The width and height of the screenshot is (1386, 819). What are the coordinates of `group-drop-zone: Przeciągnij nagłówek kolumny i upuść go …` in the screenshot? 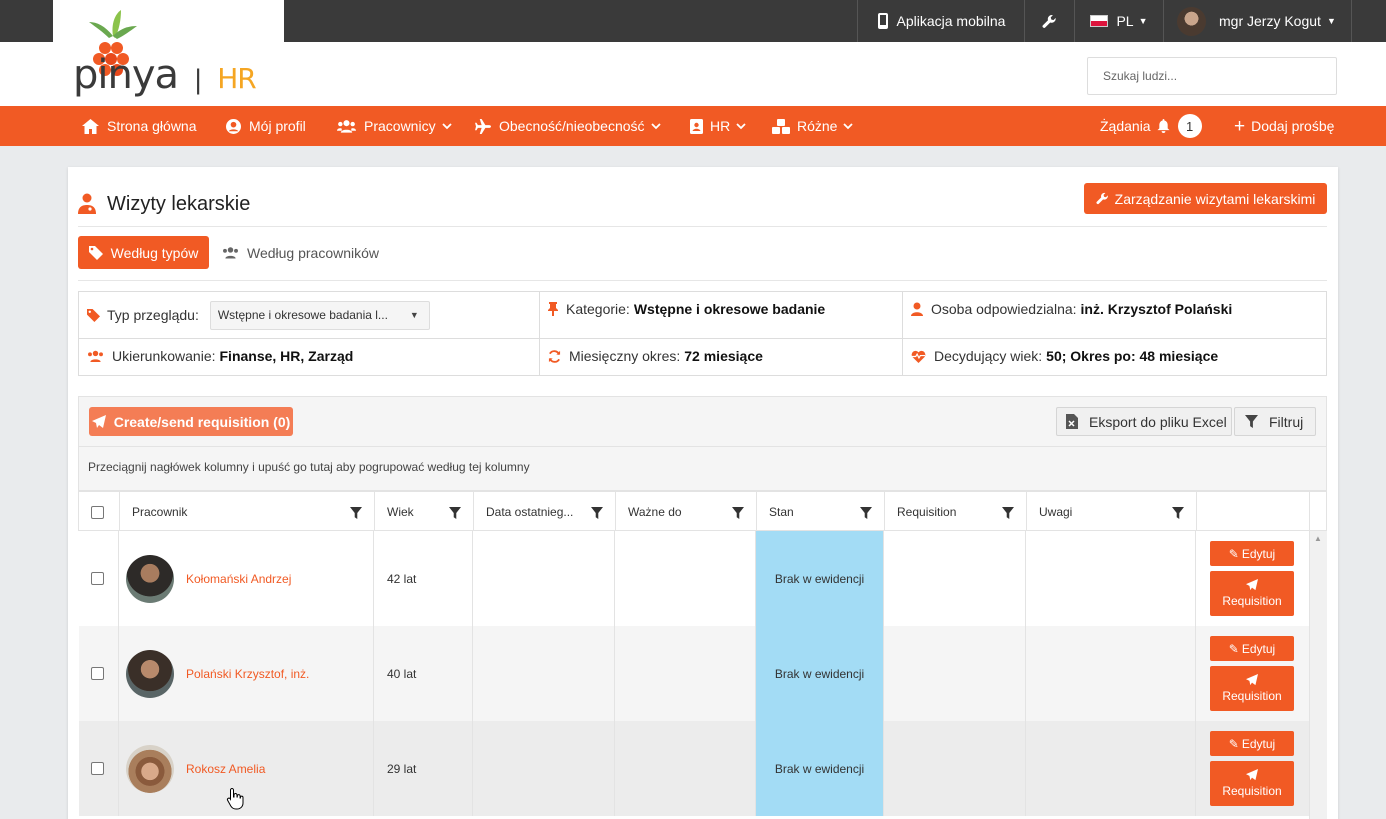 It's located at (702, 469).